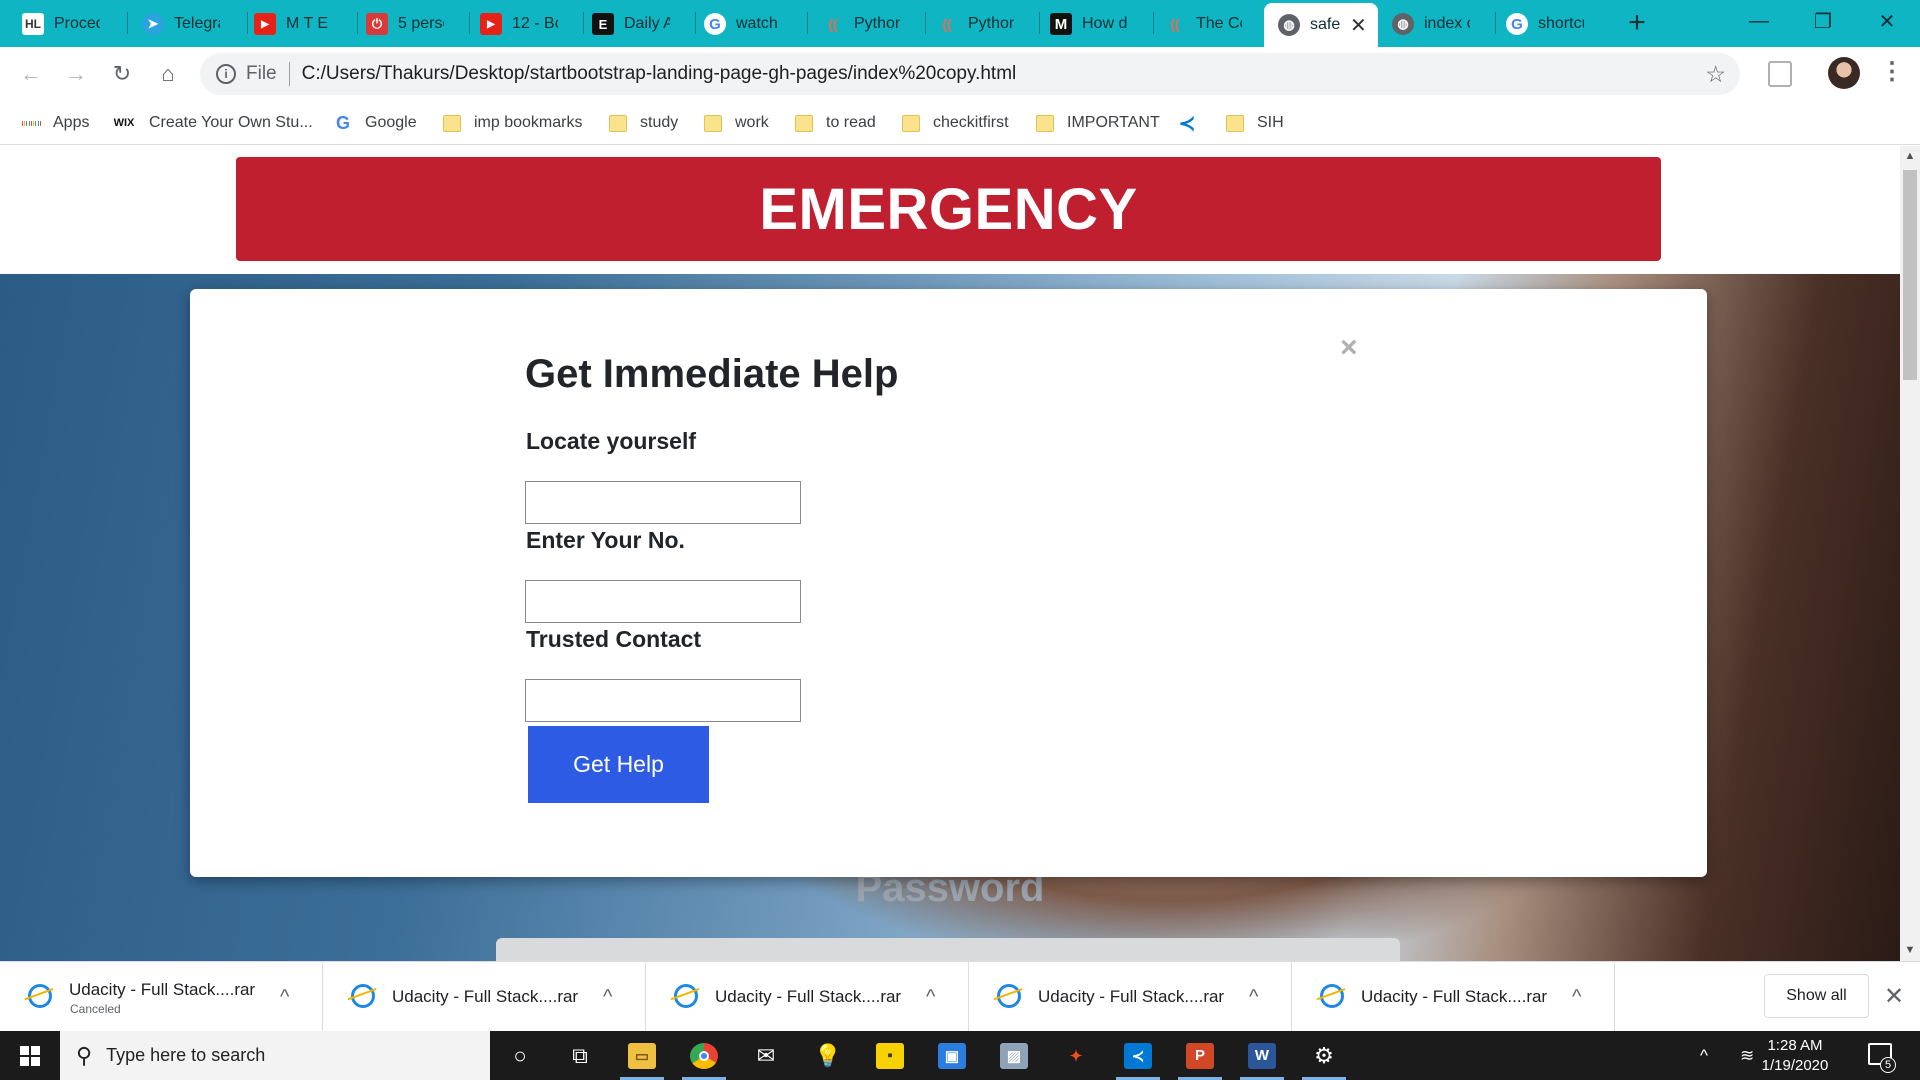  I want to click on tab-procedure: HL Procedu, so click(67, 24).